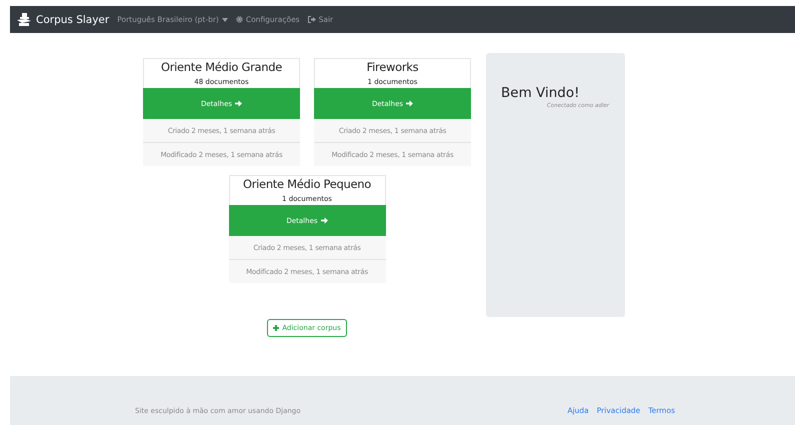  What do you see at coordinates (221, 67) in the screenshot?
I see `corpus-title: Oriente Médio Grande` at bounding box center [221, 67].